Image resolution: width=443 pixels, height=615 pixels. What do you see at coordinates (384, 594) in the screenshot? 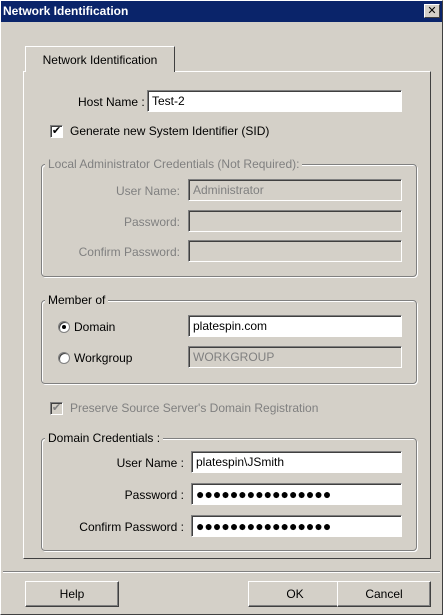
I see `cancel-button: Cancel` at bounding box center [384, 594].